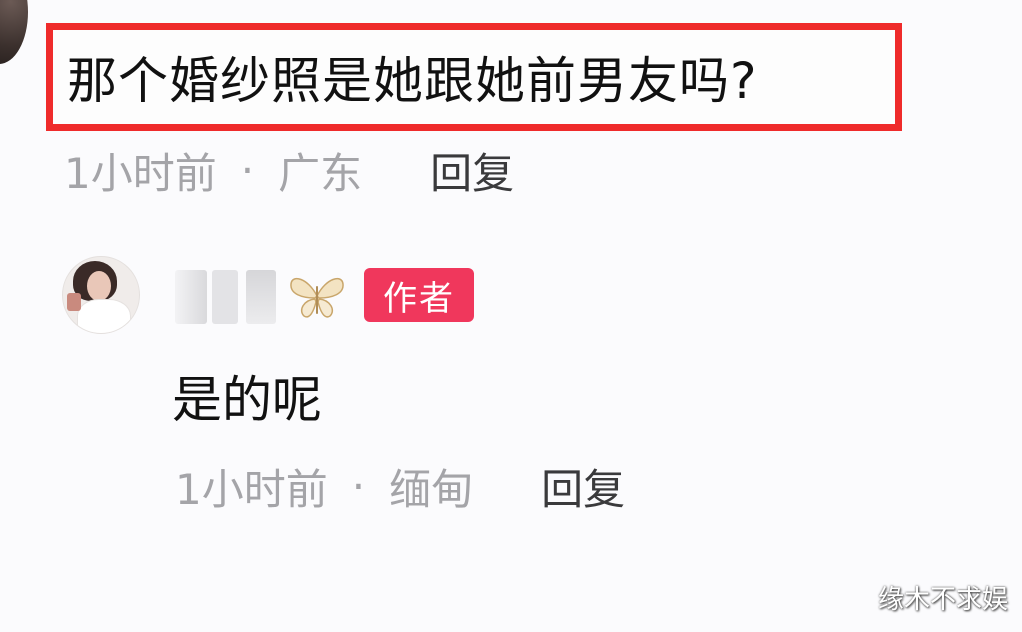 This screenshot has height=632, width=1022. I want to click on highlighted-comment: 那个婚纱照是她跟她前男友吗?, so click(474, 77).